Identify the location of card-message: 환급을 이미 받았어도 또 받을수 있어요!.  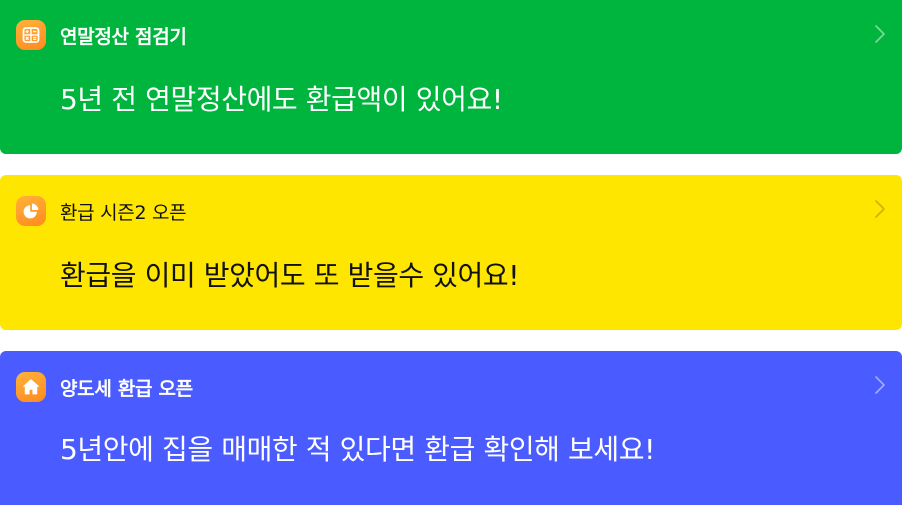
(290, 275).